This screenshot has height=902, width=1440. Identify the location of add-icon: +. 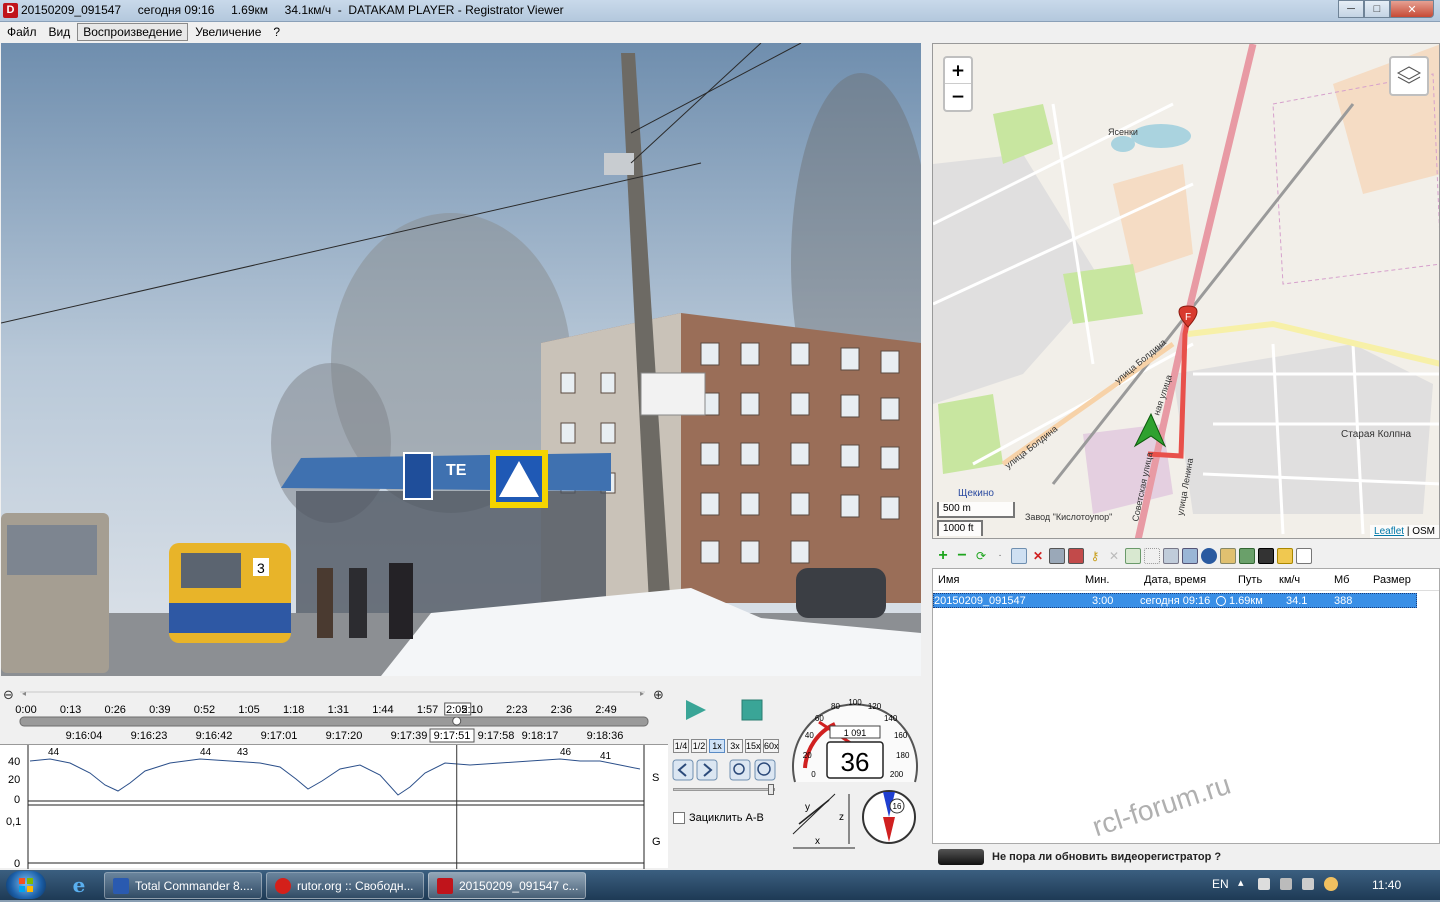
(943, 556).